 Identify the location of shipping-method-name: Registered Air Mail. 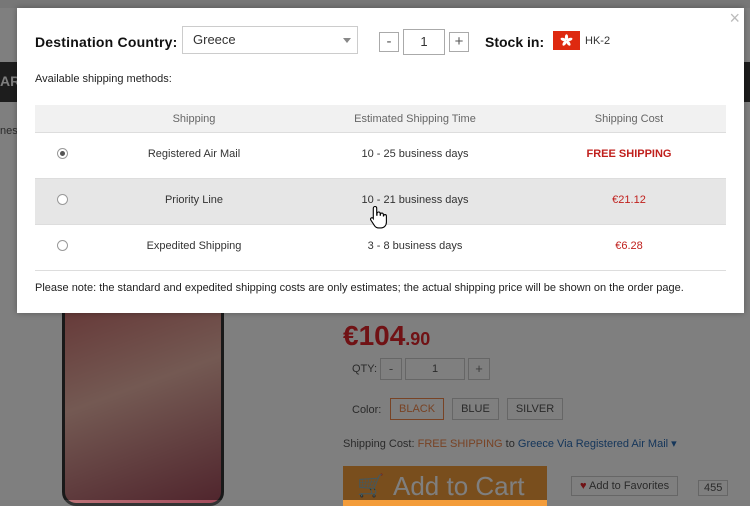
(194, 154).